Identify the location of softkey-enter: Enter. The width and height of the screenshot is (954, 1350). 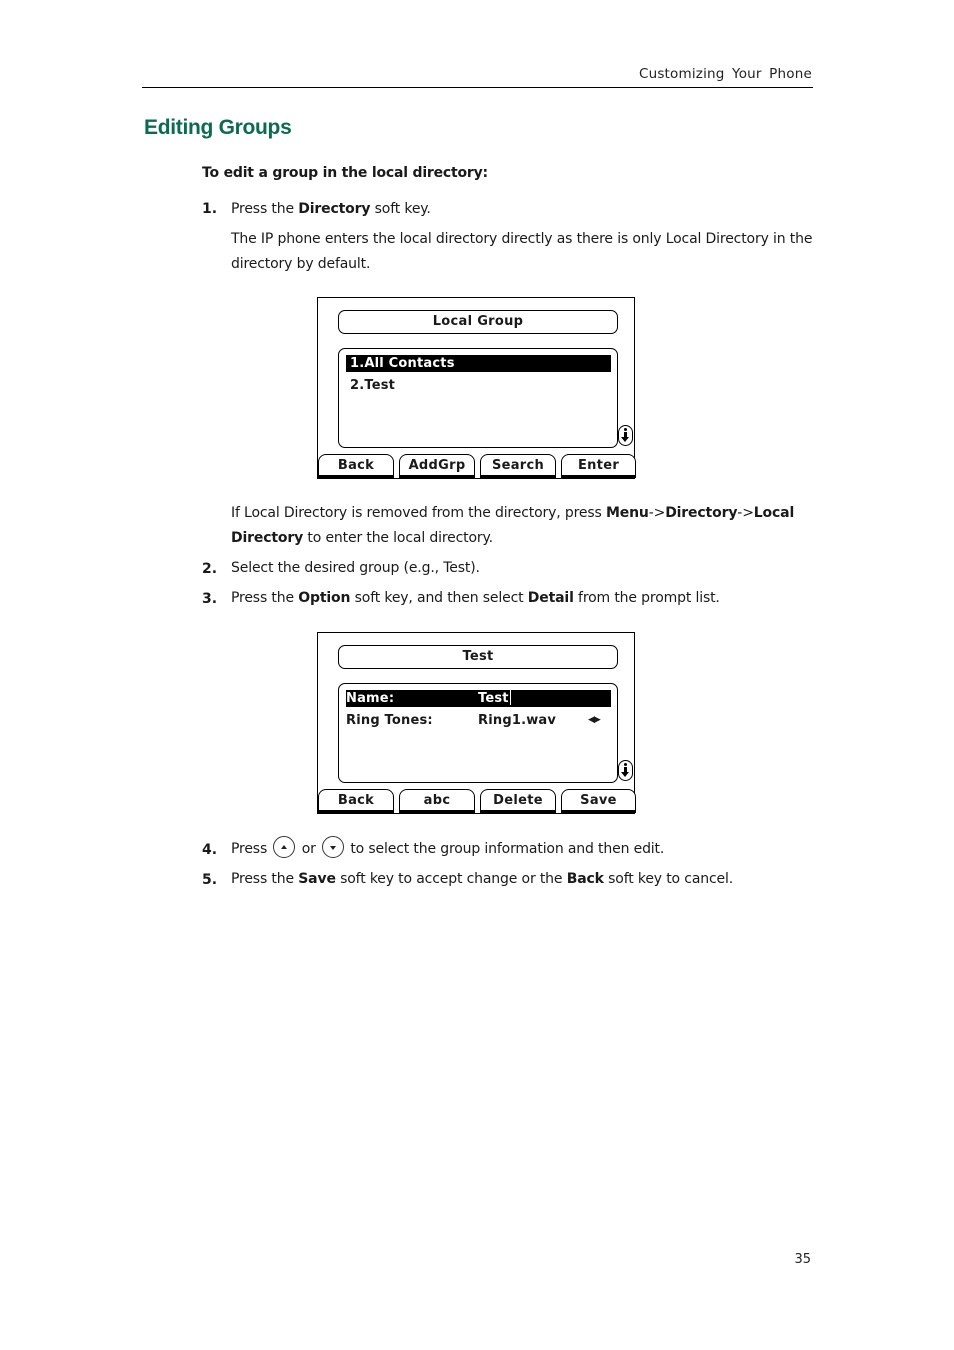
(598, 466).